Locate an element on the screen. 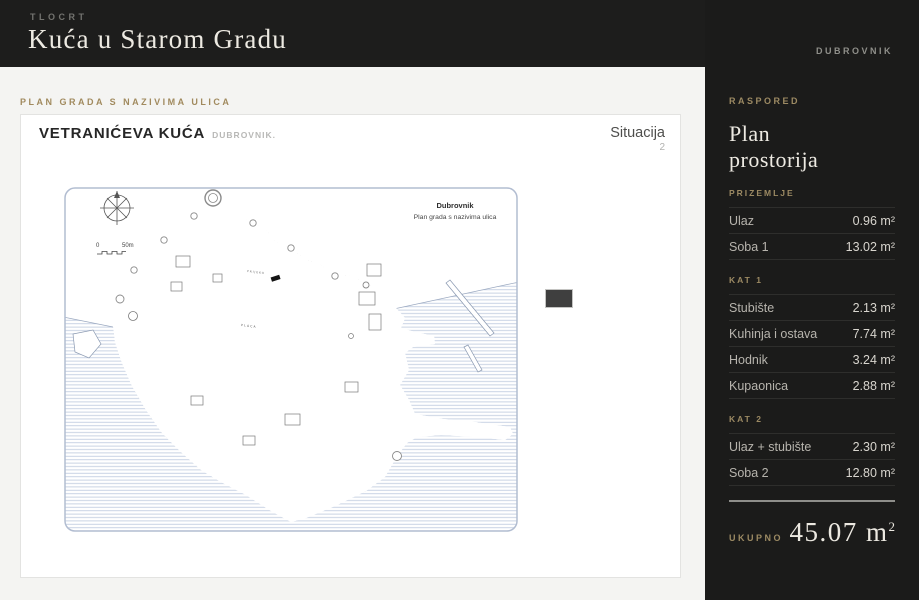 The image size is (919, 600). onofrio-fountain is located at coordinates (133, 316).